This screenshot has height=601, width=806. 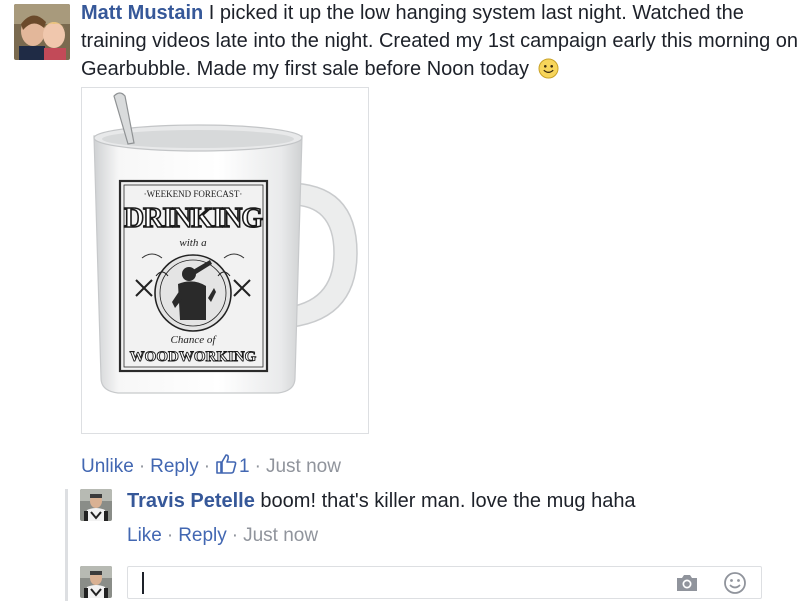 What do you see at coordinates (303, 466) in the screenshot?
I see `comment-timestamp: Just now` at bounding box center [303, 466].